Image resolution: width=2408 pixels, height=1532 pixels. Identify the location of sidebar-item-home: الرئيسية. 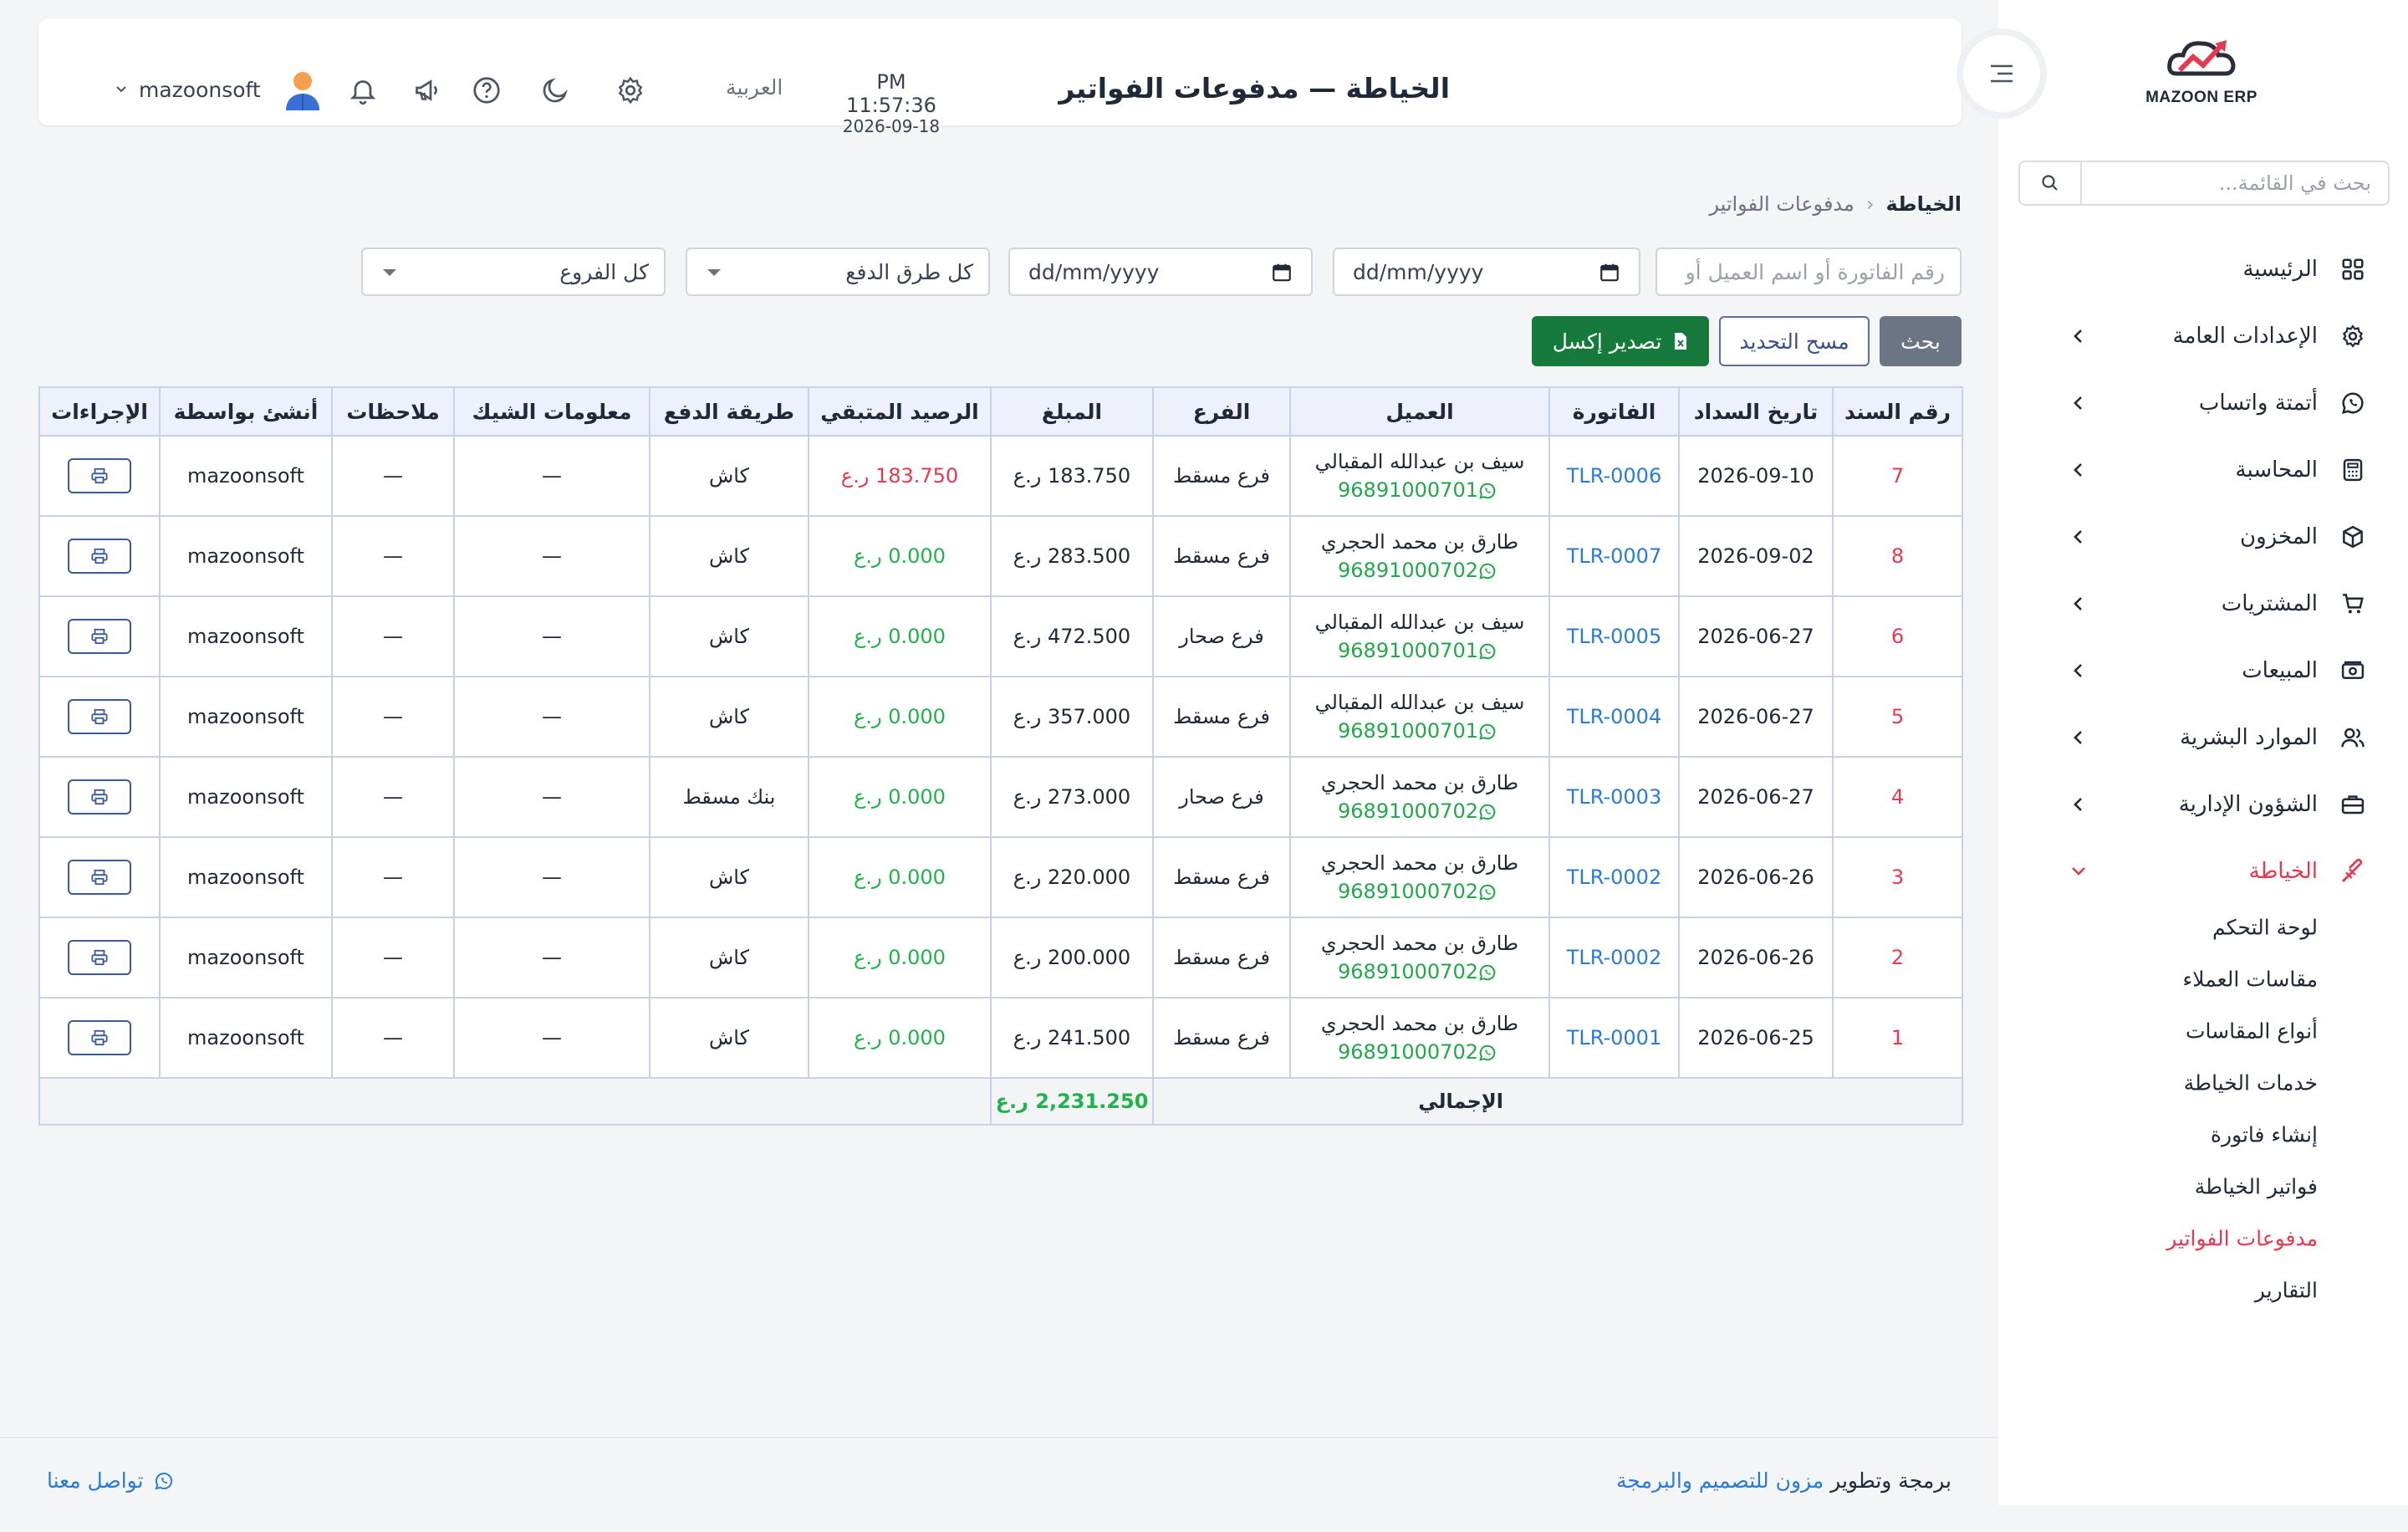
(2203, 269).